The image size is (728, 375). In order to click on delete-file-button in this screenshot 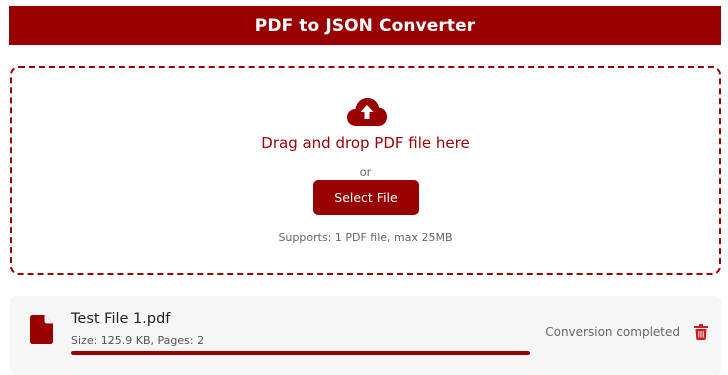, I will do `click(701, 332)`.